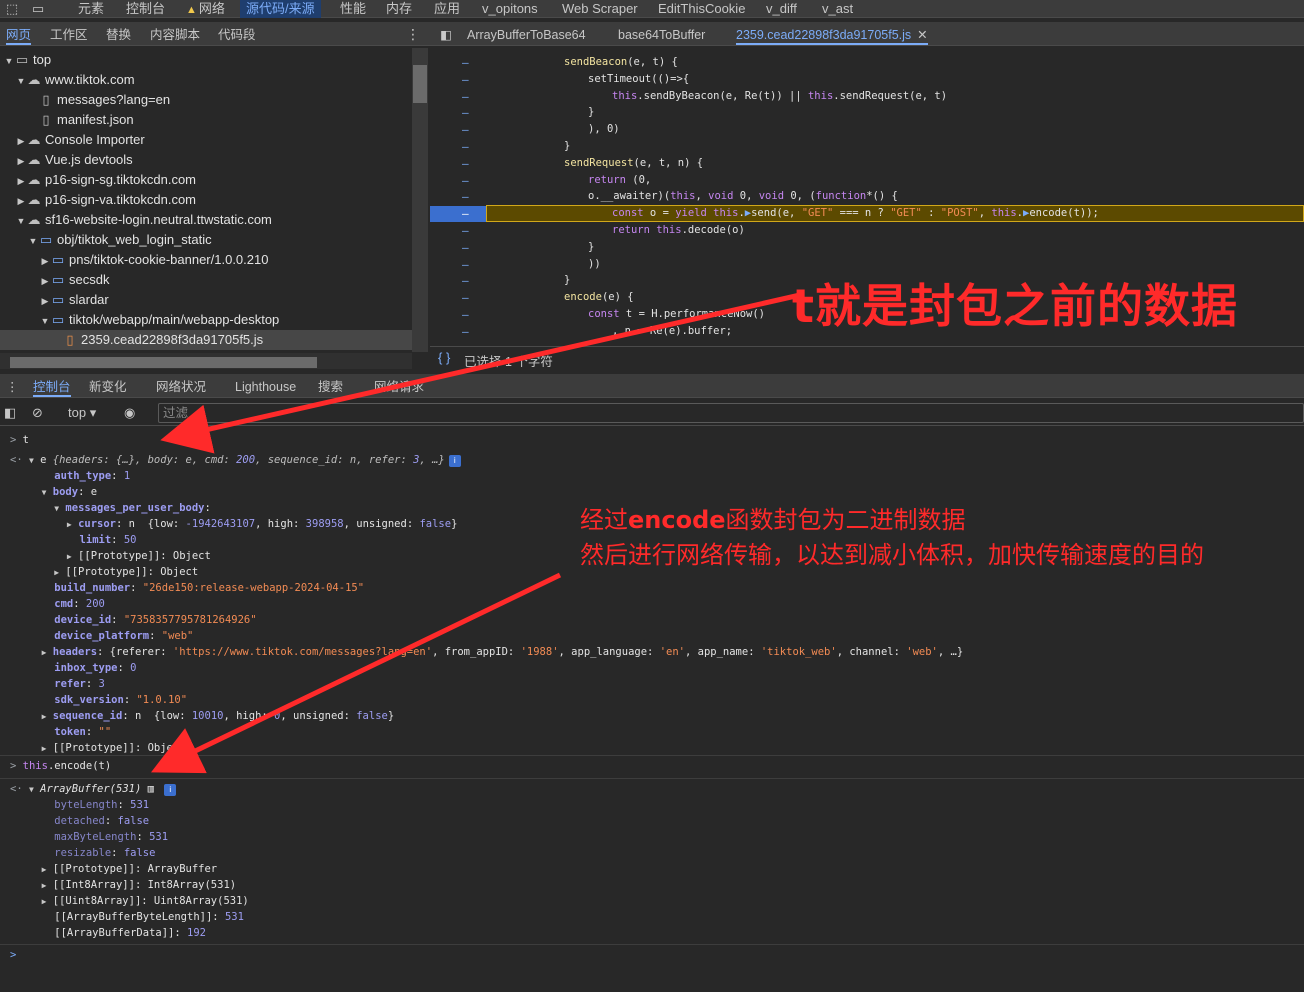 The height and width of the screenshot is (992, 1304). Describe the element at coordinates (206, 240) in the screenshot. I see `tree-item: ▼ ▭ obj/tiktok_web_login_static` at that location.